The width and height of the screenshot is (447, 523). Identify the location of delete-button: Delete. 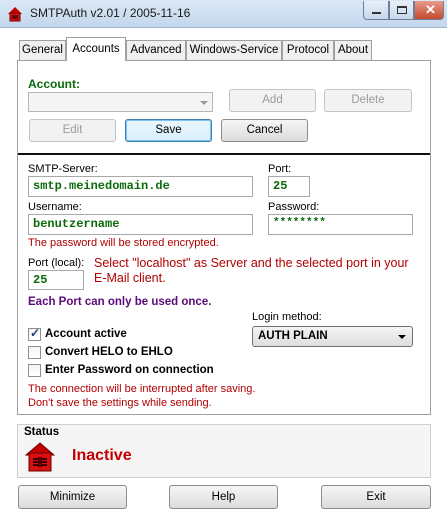
(368, 100).